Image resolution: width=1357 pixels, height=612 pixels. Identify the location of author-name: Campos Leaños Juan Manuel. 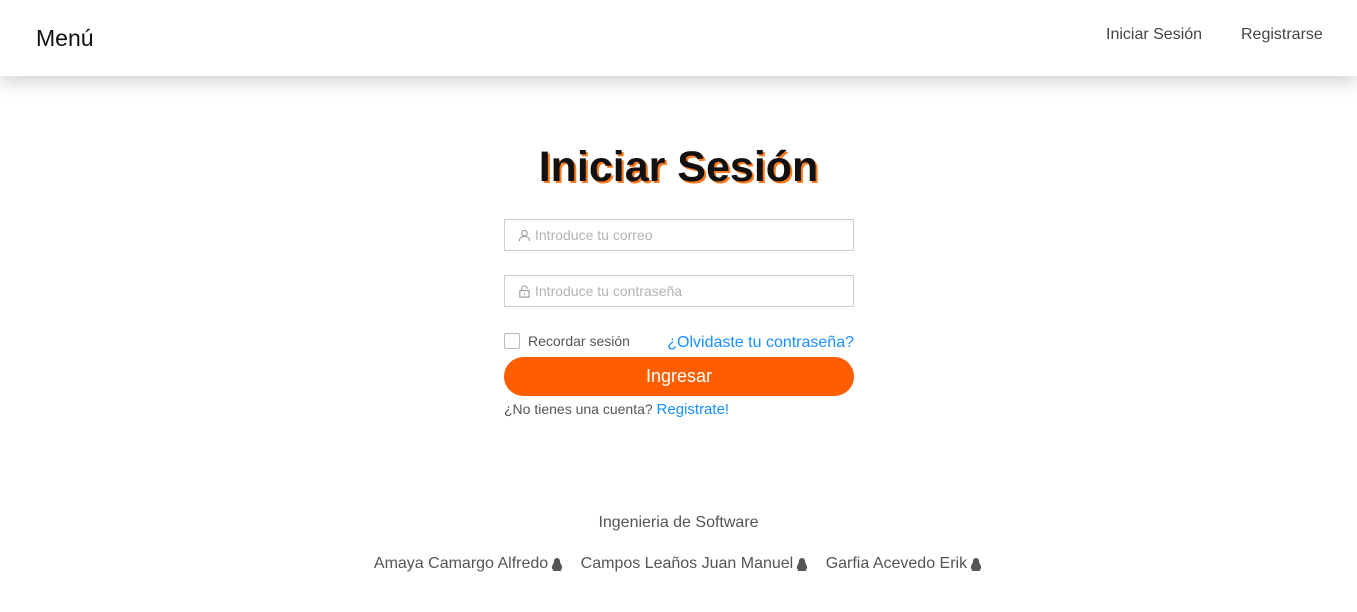
(687, 563).